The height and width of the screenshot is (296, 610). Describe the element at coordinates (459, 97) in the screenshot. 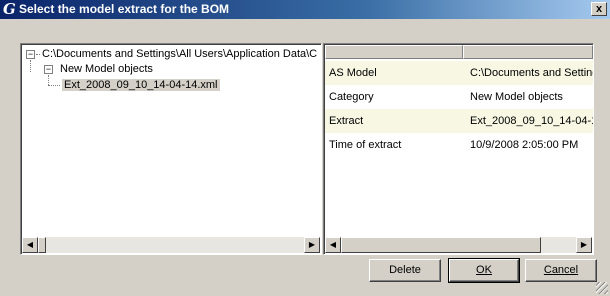

I see `property-row: Category New Model objects` at that location.